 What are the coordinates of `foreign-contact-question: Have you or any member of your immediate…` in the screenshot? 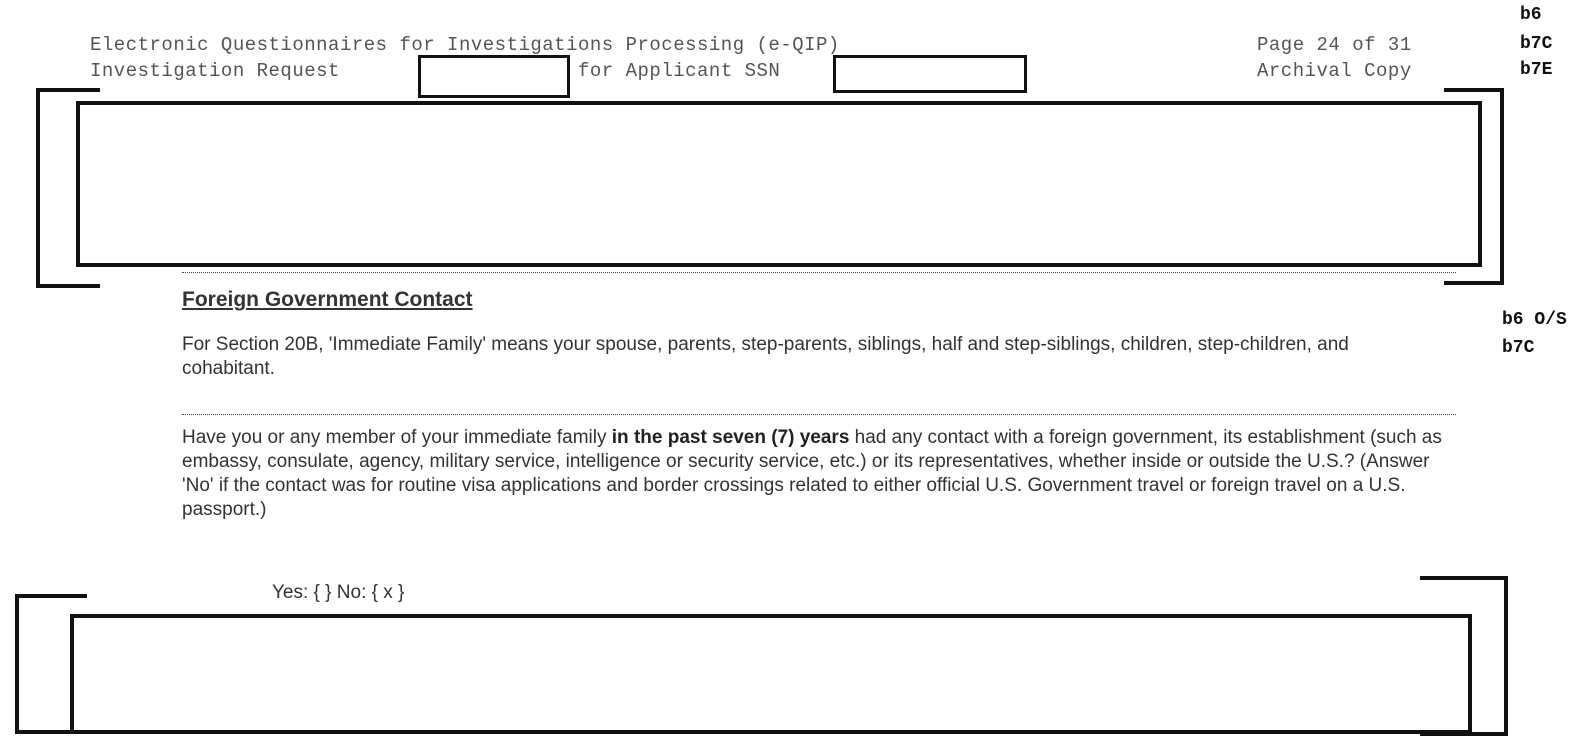 It's located at (817, 474).